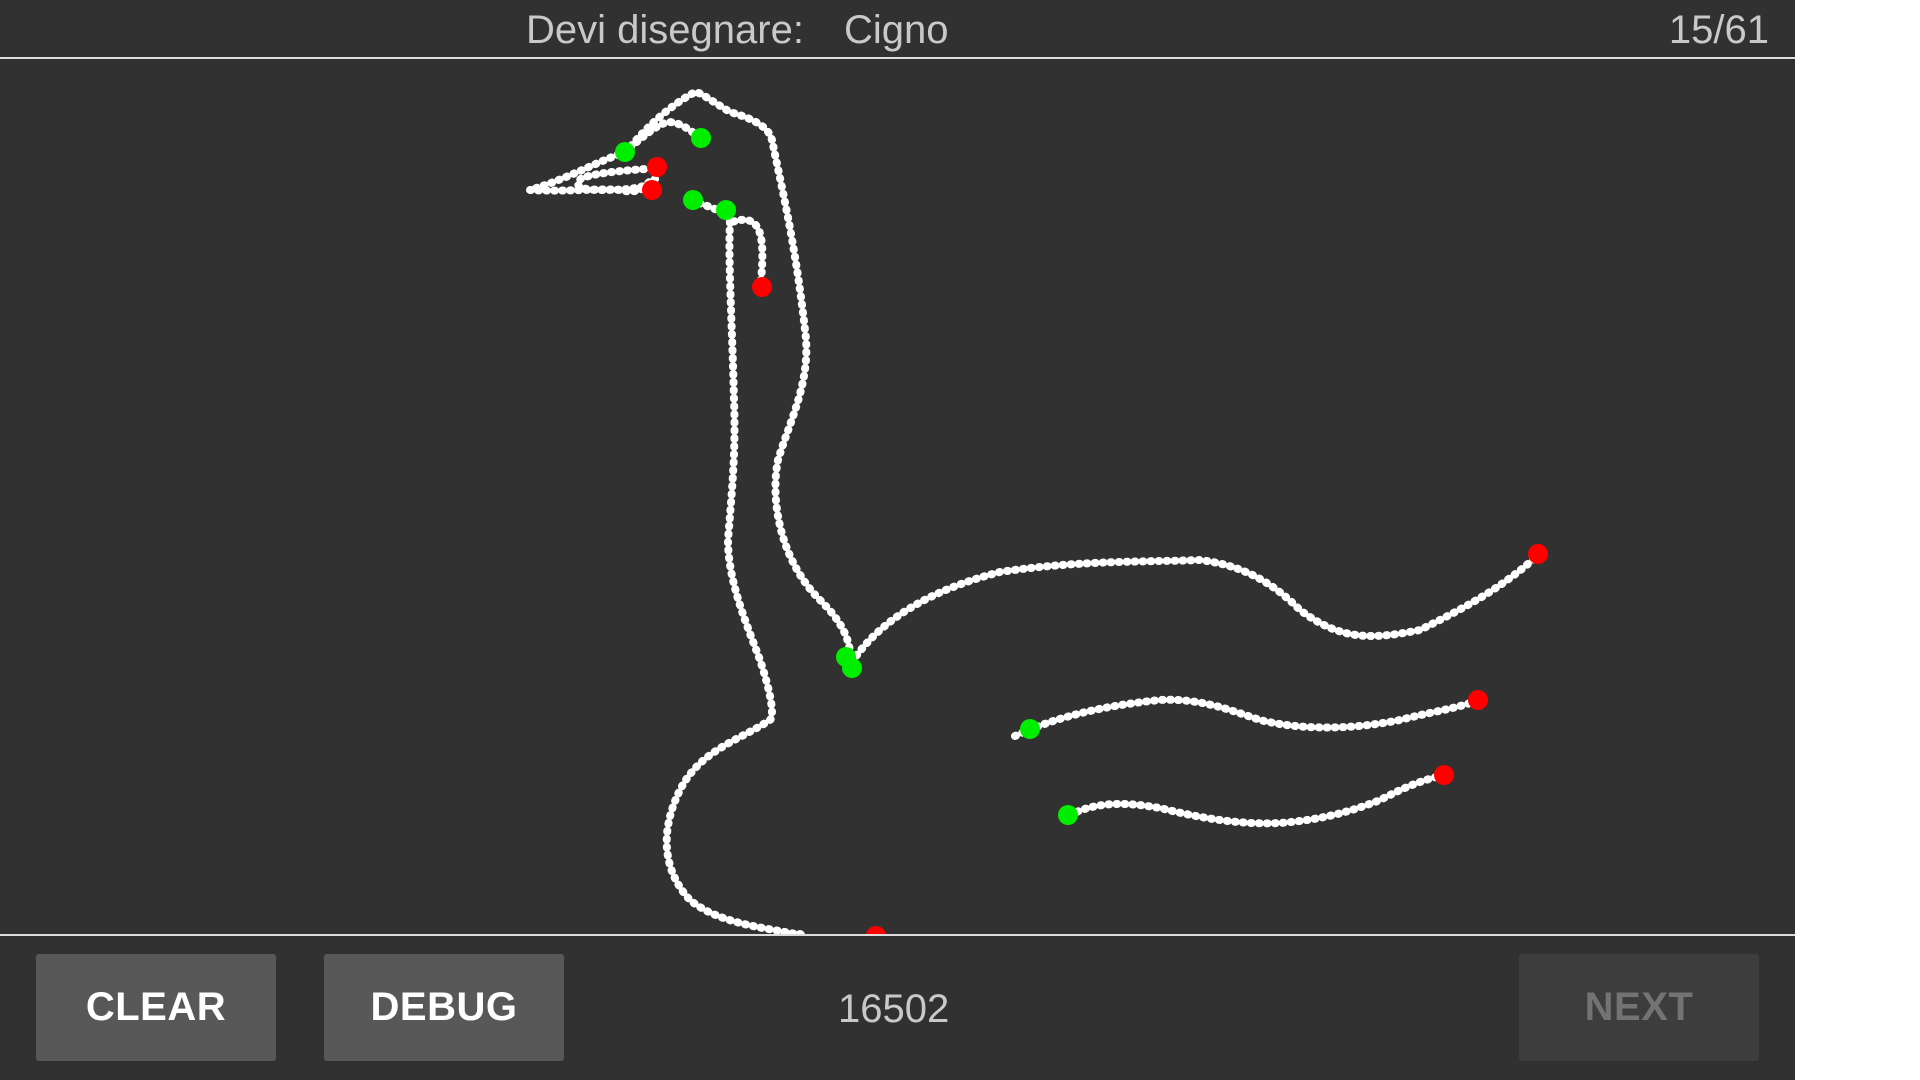 This screenshot has height=1080, width=1920. I want to click on footer-divider, so click(897, 935).